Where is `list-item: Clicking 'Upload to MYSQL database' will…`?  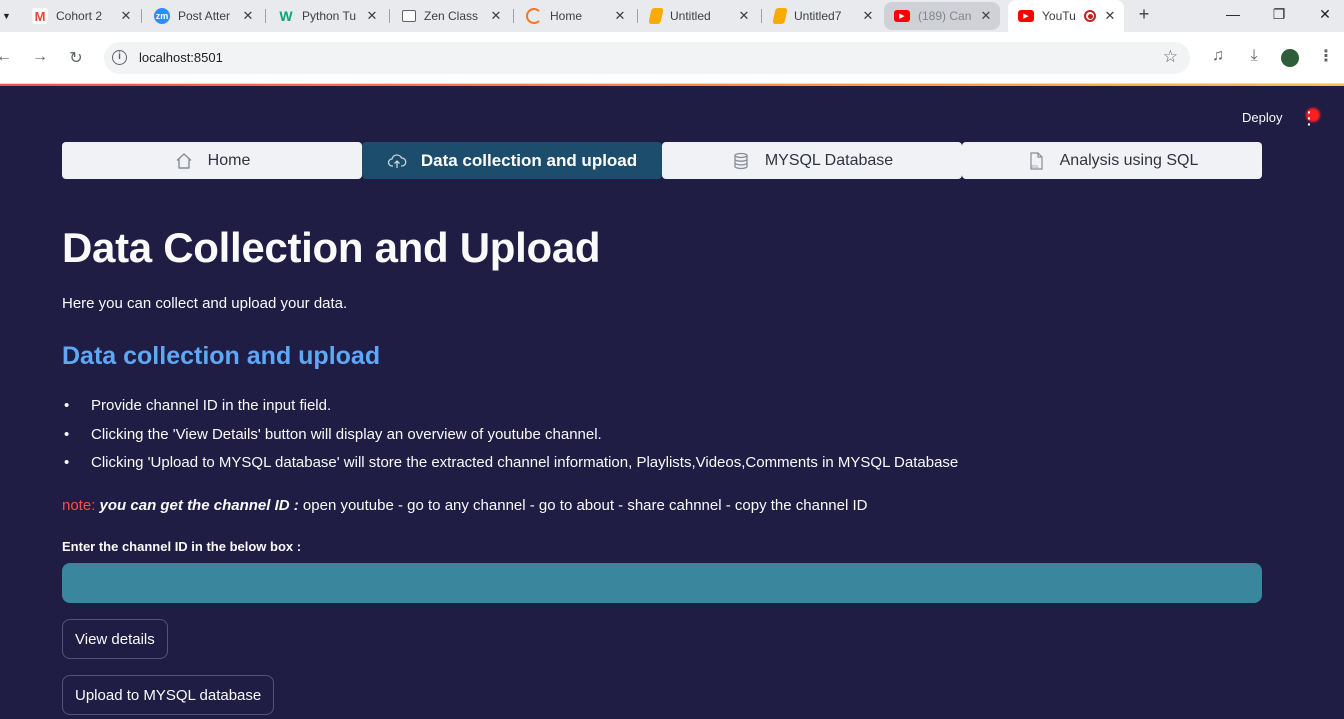
list-item: Clicking 'Upload to MYSQL database' will… is located at coordinates (510, 467).